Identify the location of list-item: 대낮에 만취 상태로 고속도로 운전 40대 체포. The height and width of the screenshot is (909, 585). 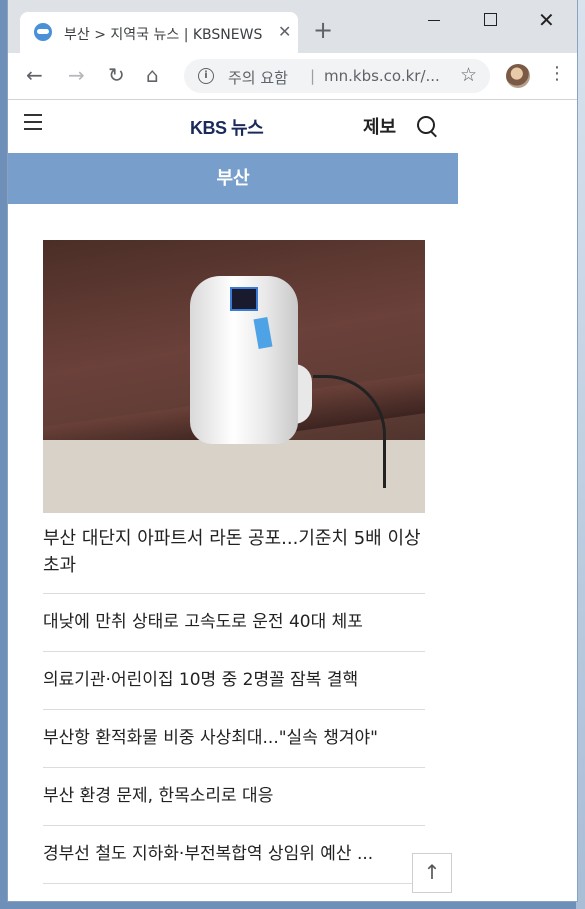
(234, 623).